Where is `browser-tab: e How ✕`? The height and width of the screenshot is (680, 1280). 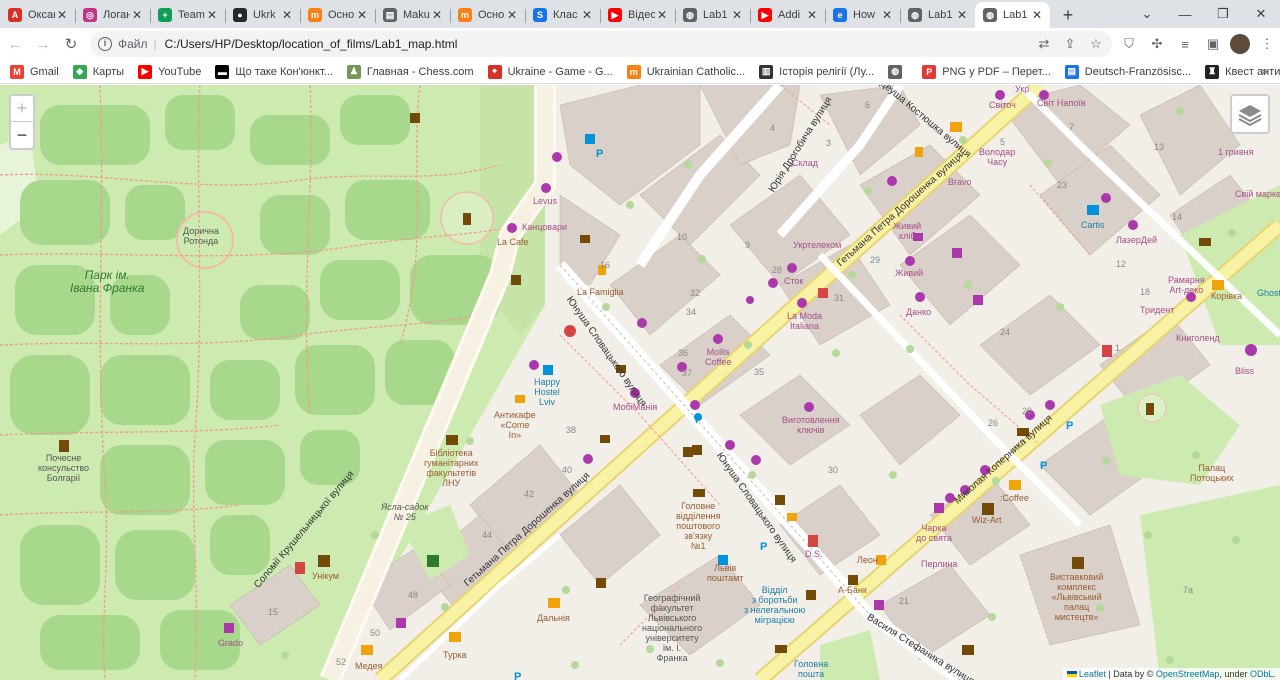 browser-tab: e How ✕ is located at coordinates (862, 15).